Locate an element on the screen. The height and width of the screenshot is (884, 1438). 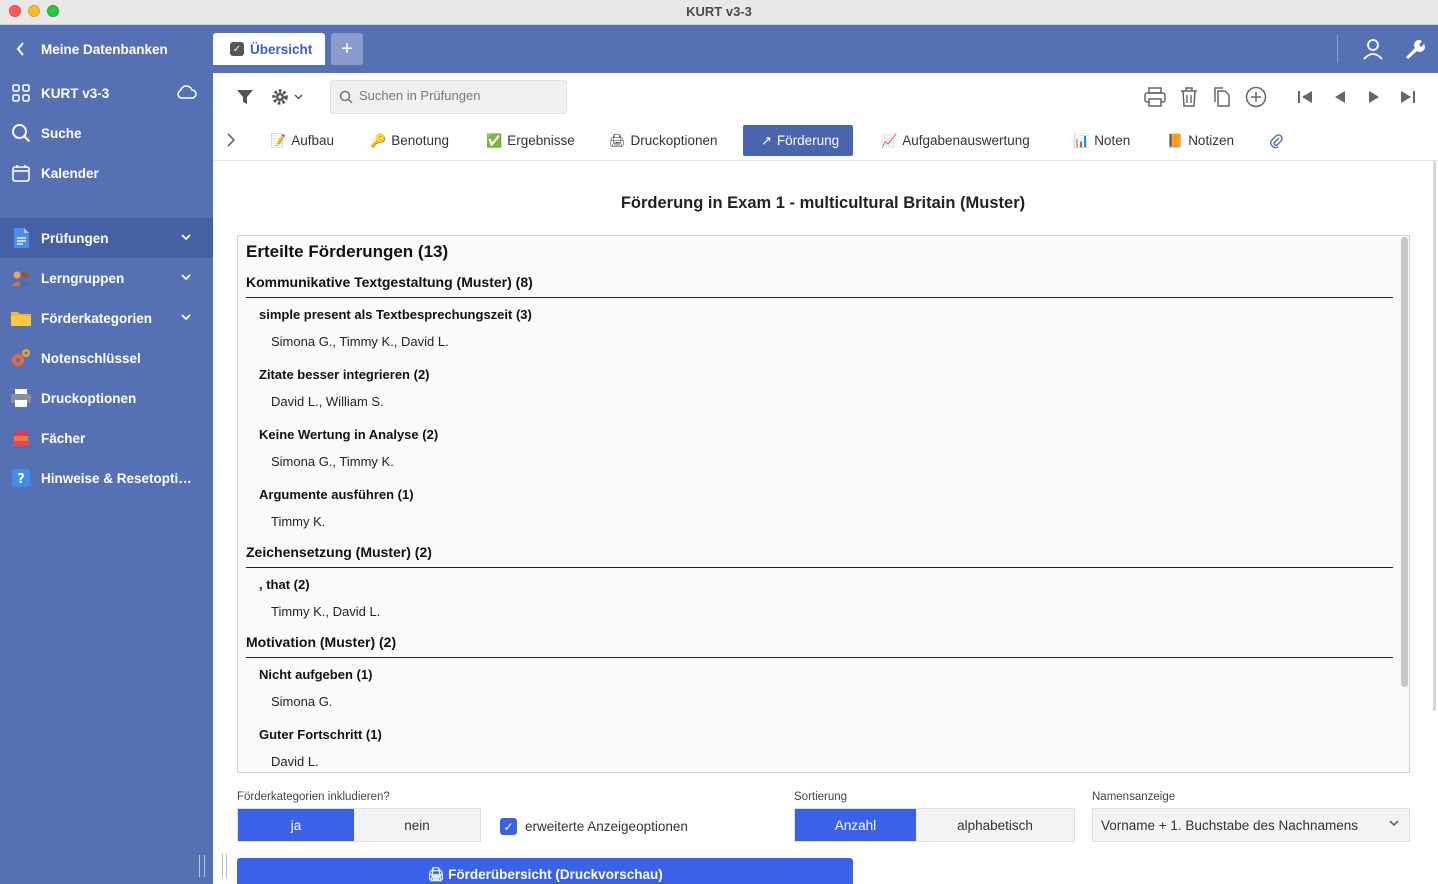
panel-resize-handle is located at coordinates (224, 866).